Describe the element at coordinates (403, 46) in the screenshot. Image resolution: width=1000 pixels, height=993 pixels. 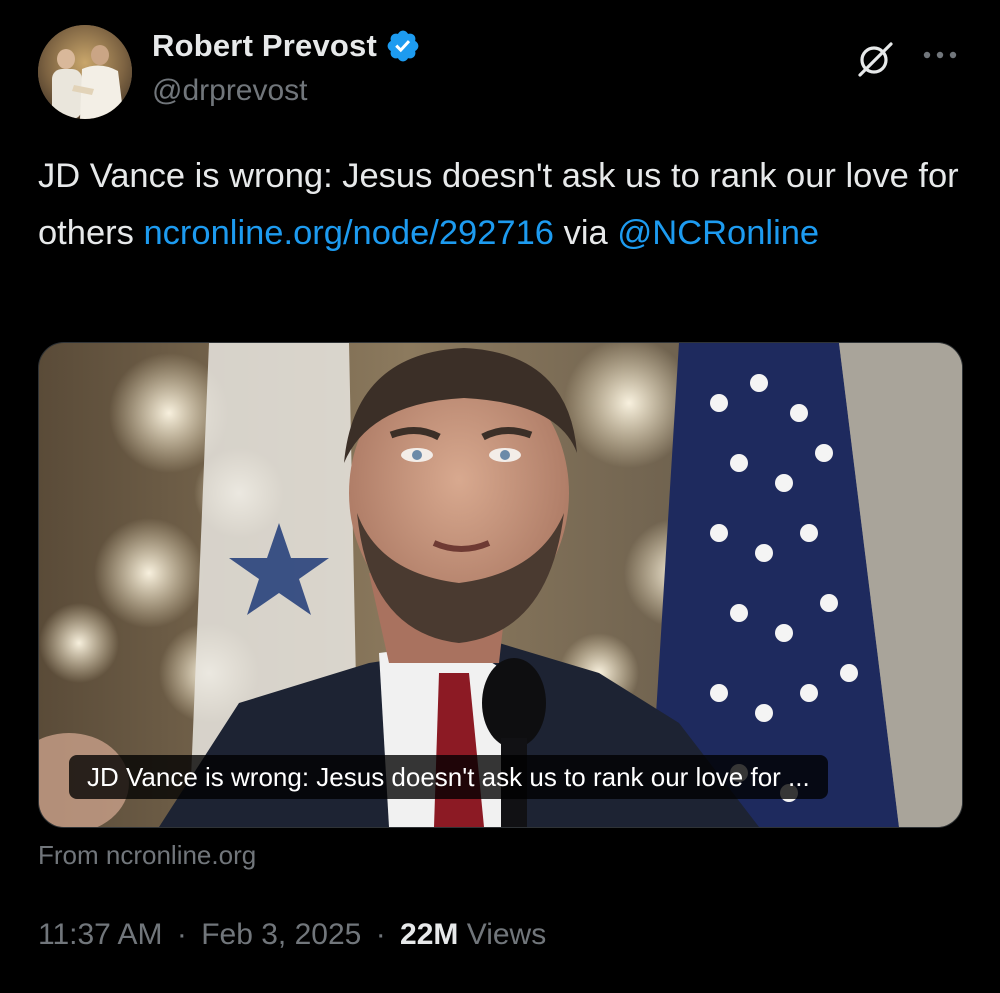
I see `verified-badge-icon` at that location.